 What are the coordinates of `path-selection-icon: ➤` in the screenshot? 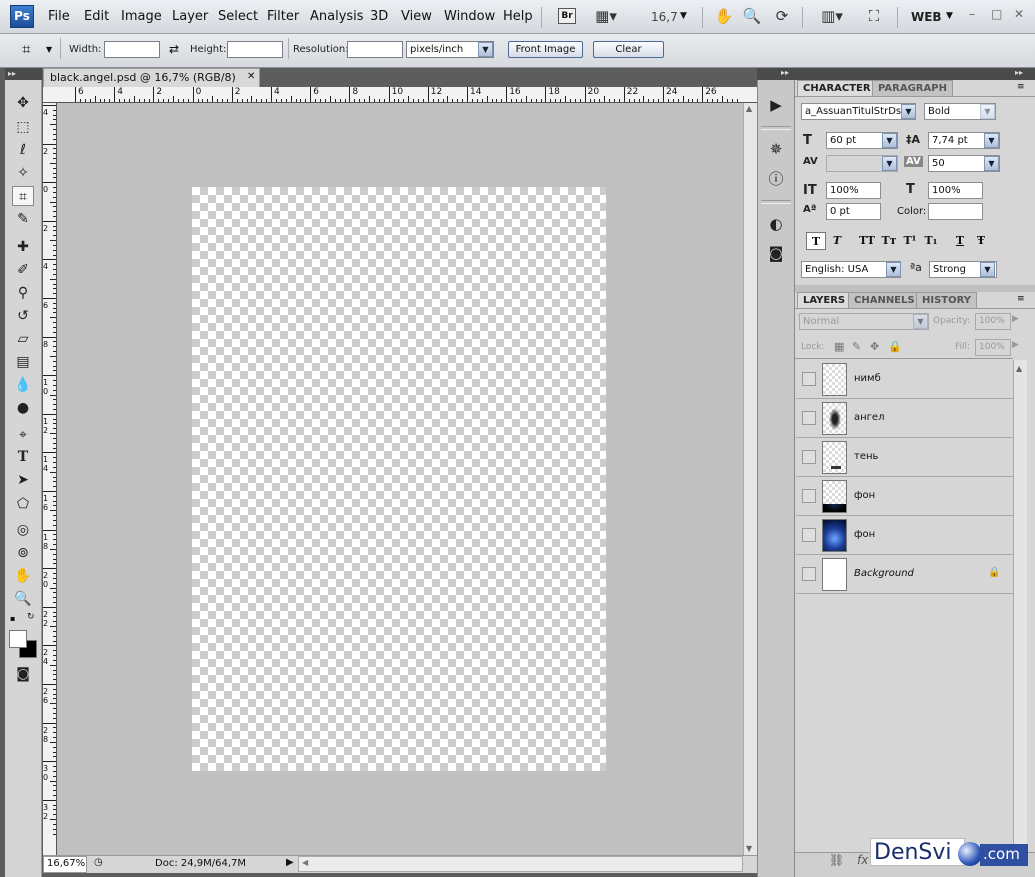 It's located at (23, 480).